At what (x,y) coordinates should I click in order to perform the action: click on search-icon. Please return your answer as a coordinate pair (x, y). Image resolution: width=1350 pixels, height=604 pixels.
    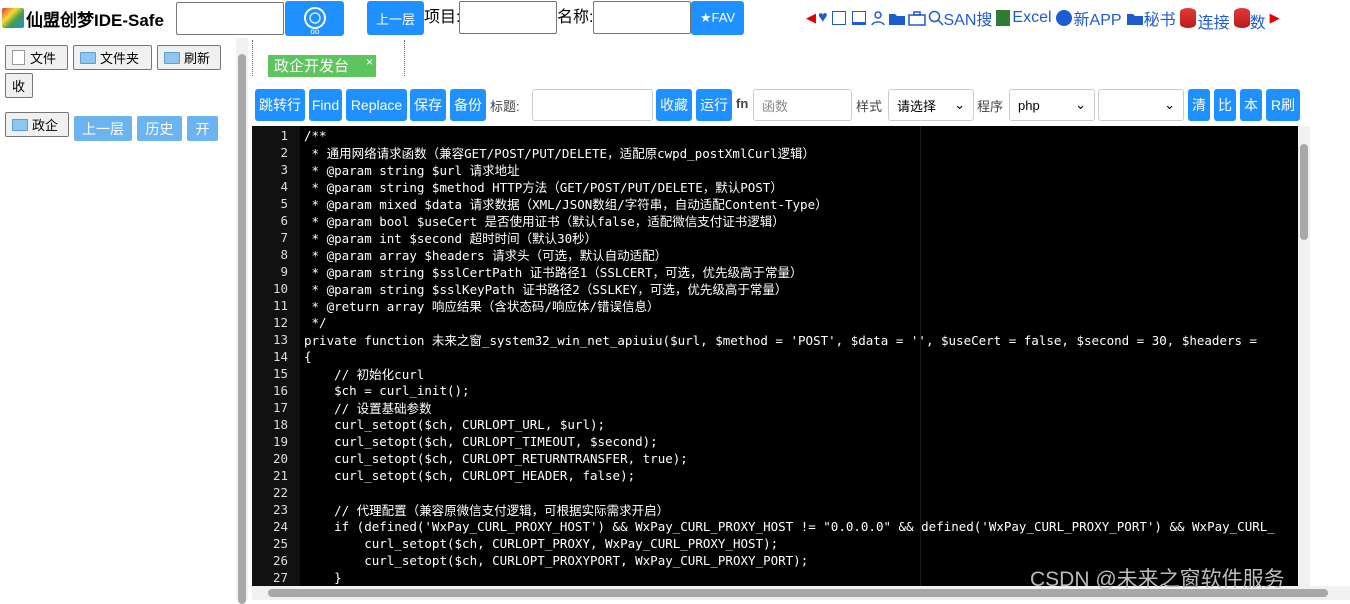
    Looking at the image, I should click on (936, 18).